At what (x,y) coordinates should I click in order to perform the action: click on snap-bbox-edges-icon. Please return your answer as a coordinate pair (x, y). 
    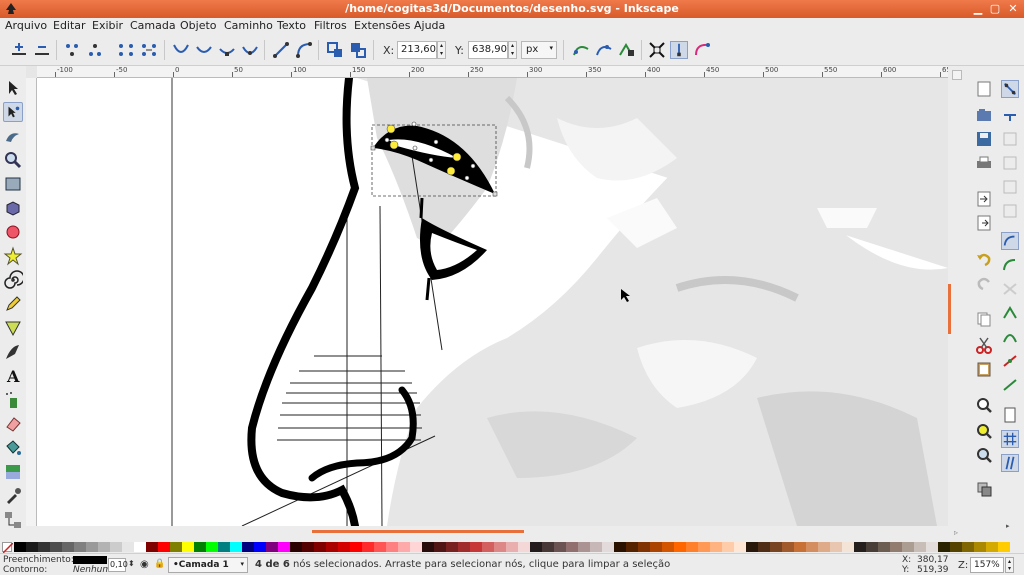
    Looking at the image, I should click on (1010, 139).